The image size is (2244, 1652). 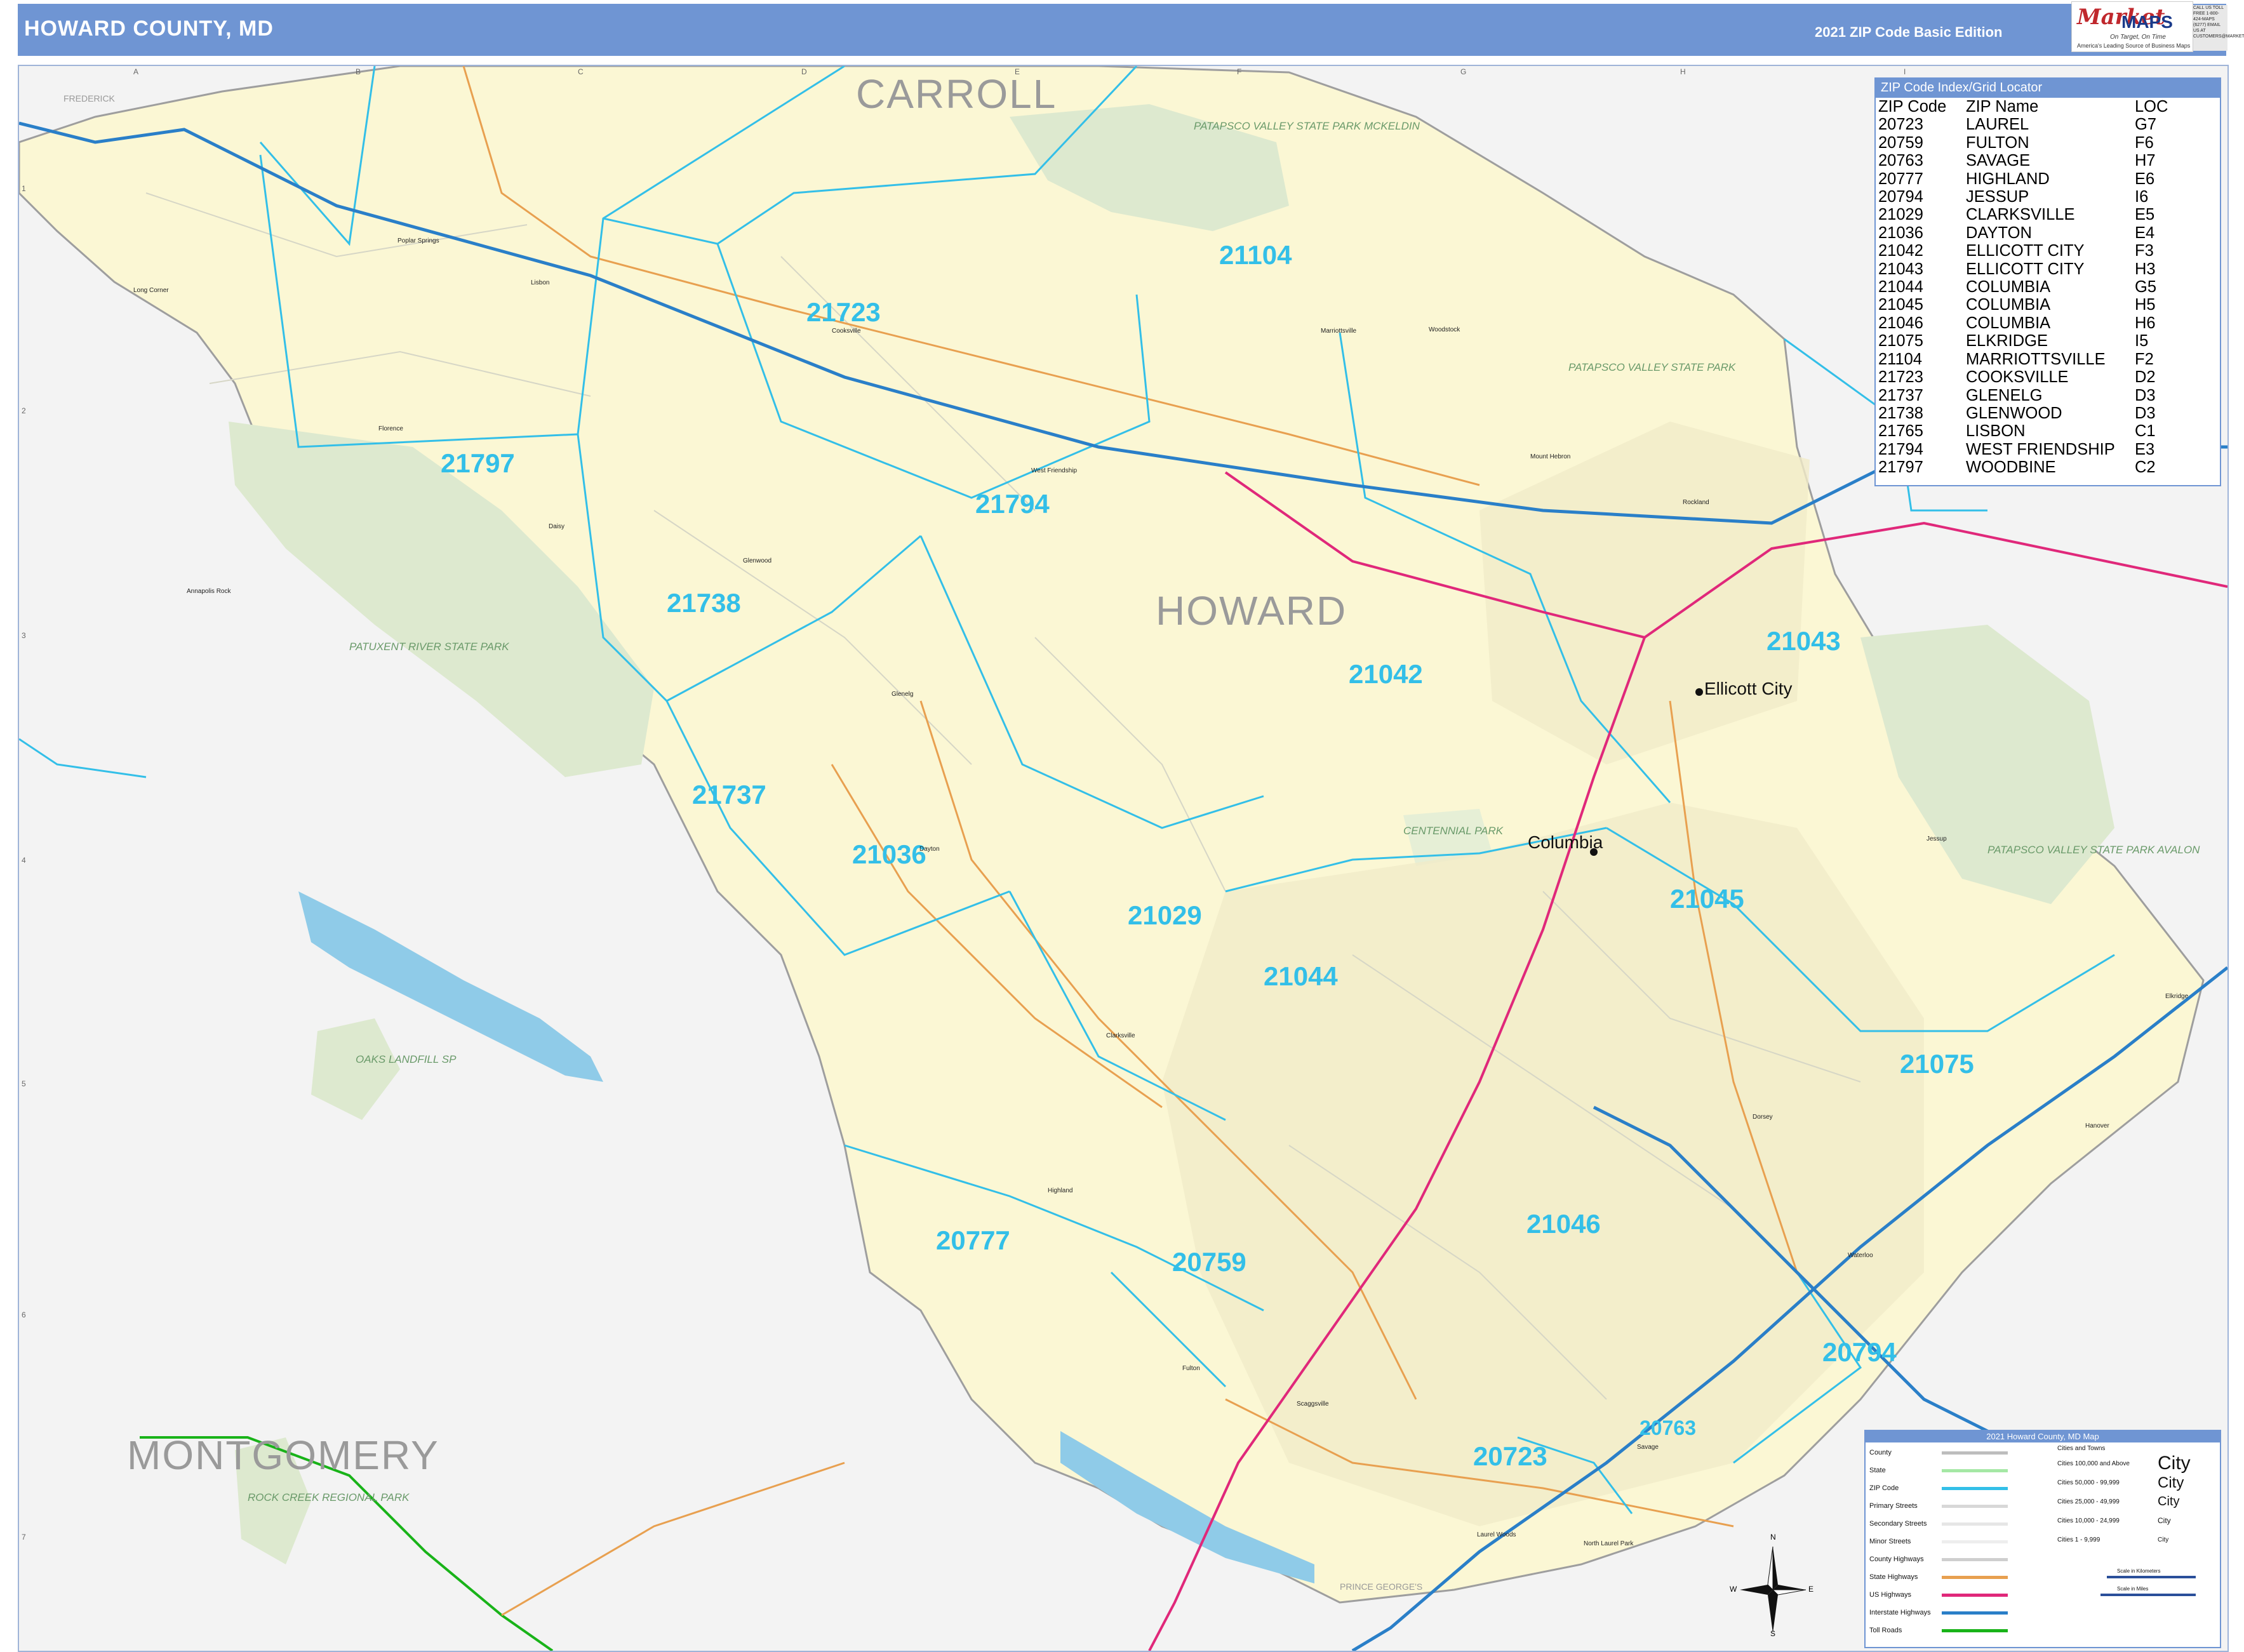 I want to click on zip-index-header: ZIP Code, so click(x=1913, y=107).